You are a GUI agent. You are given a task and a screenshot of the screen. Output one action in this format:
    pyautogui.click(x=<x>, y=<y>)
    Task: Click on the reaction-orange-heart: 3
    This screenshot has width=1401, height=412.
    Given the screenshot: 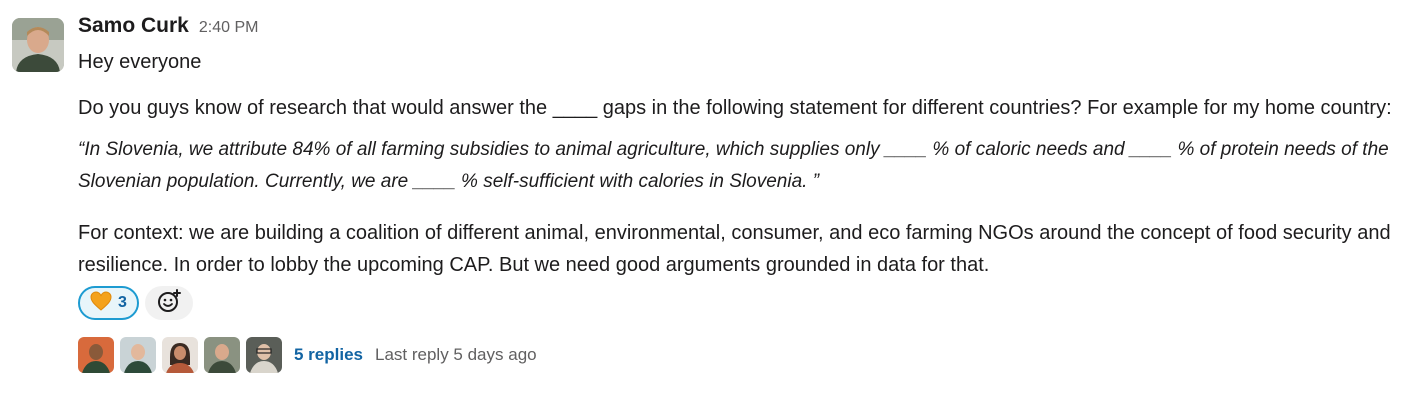 What is the action you would take?
    pyautogui.click(x=108, y=303)
    